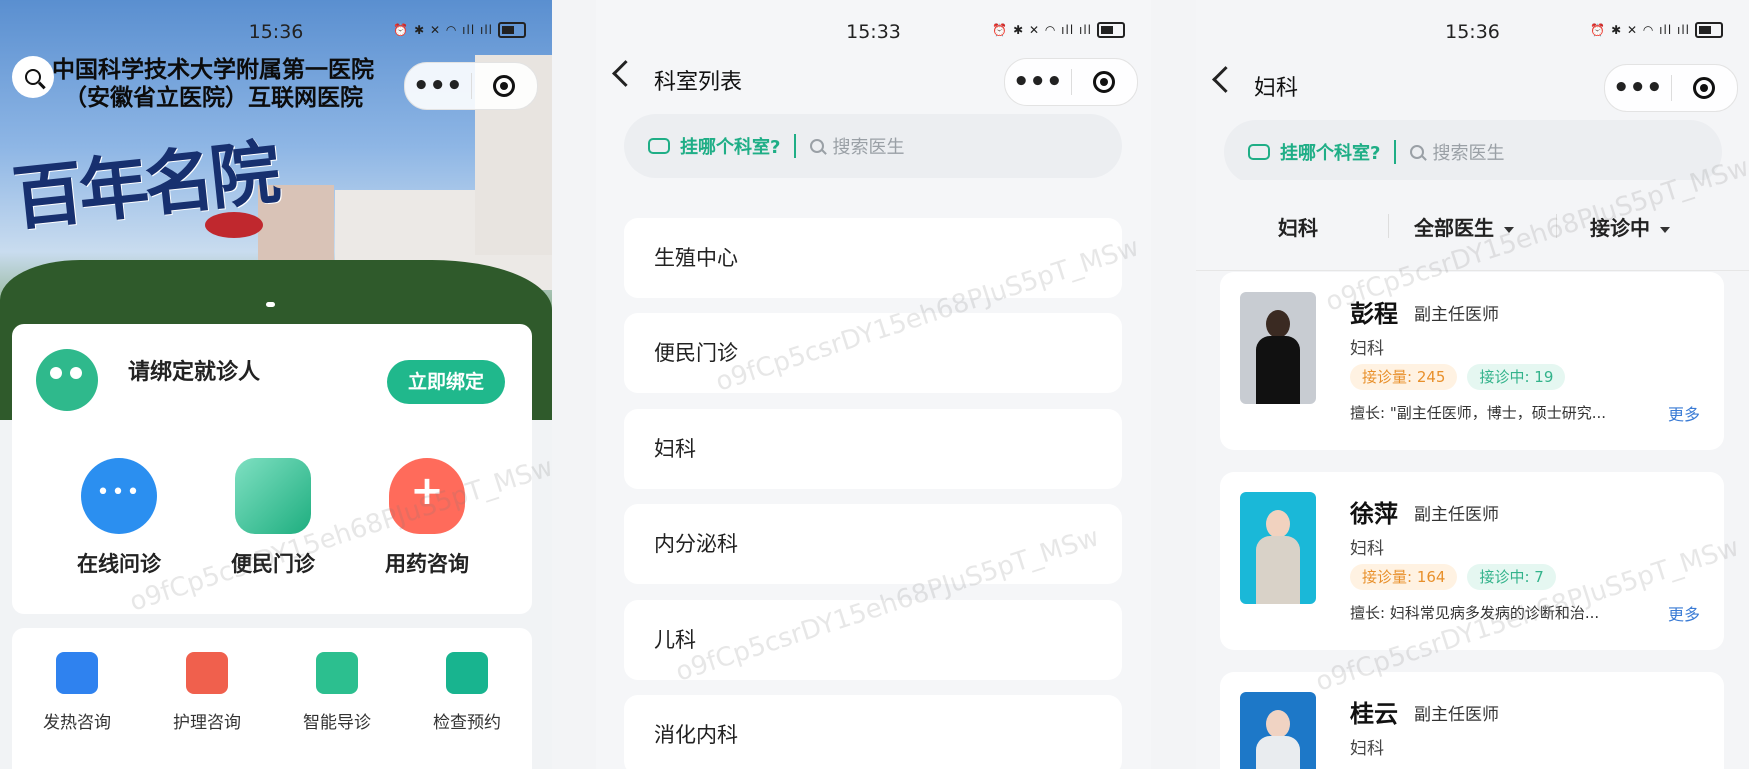 The image size is (1749, 769). Describe the element at coordinates (77, 723) in the screenshot. I see `service-label: 发热咨询` at that location.